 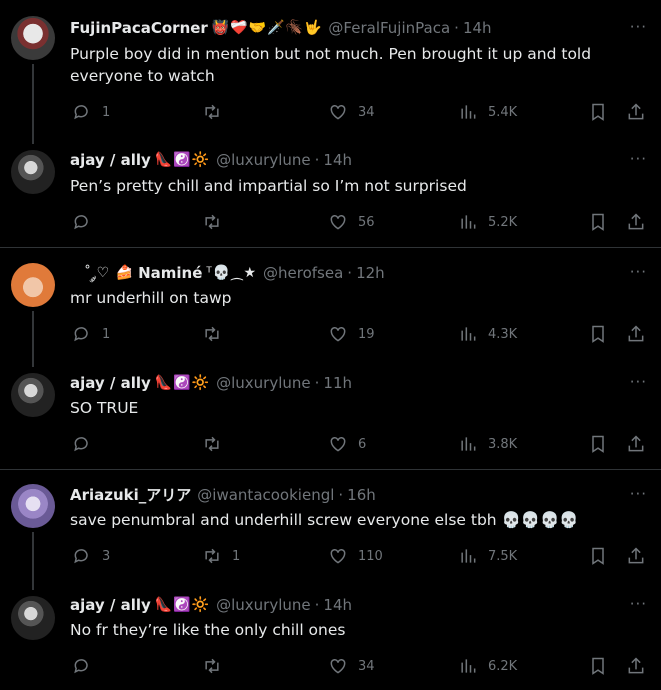 What do you see at coordinates (366, 112) in the screenshot?
I see `like-count: 34` at bounding box center [366, 112].